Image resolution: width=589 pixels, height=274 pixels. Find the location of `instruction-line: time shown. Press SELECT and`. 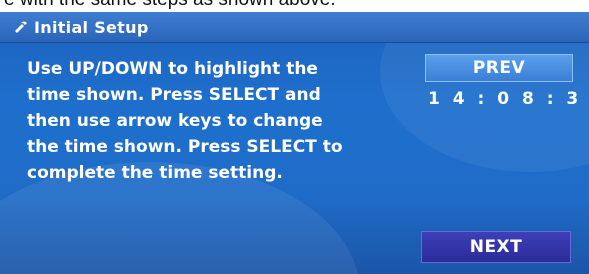

instruction-line: time shown. Press SELECT and is located at coordinates (174, 95).